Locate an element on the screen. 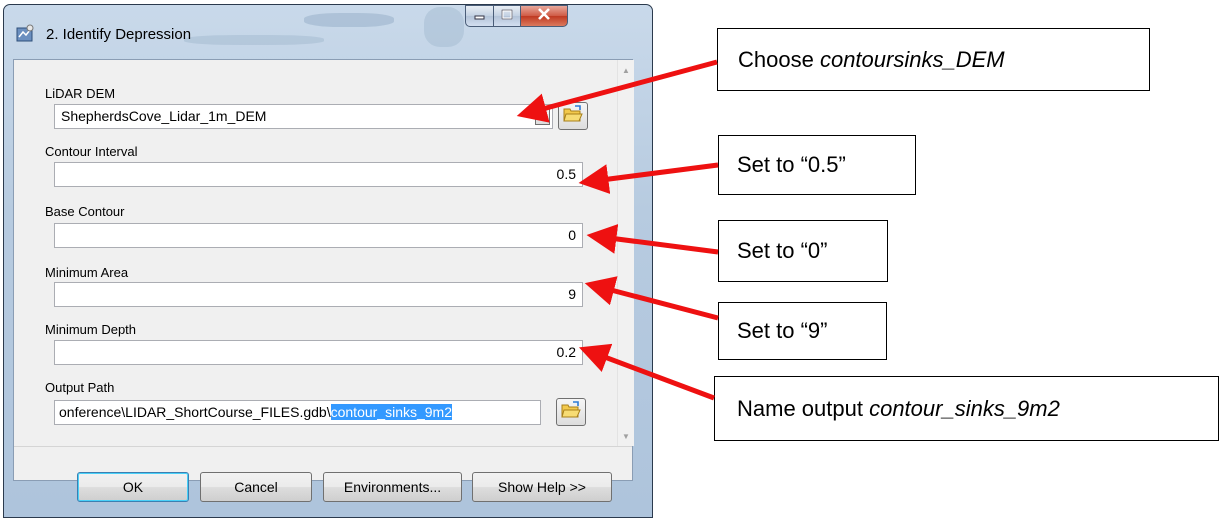 The image size is (1225, 523). arrow-to-output-path is located at coordinates (646, 372).